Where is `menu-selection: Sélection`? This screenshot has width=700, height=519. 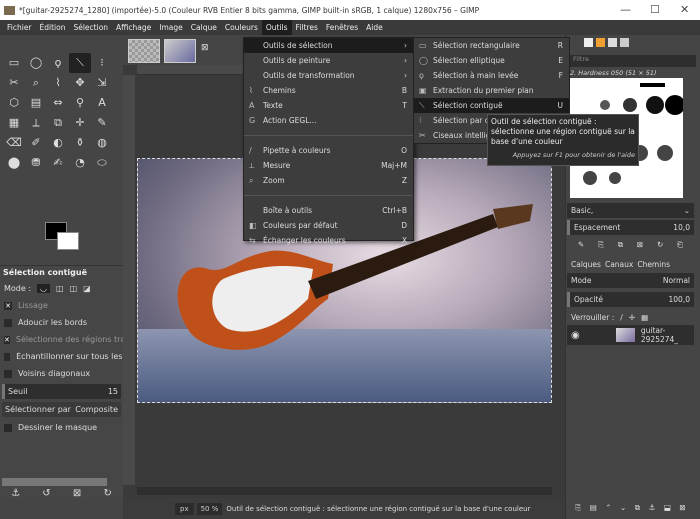
menu-selection: Sélection is located at coordinates (90, 27).